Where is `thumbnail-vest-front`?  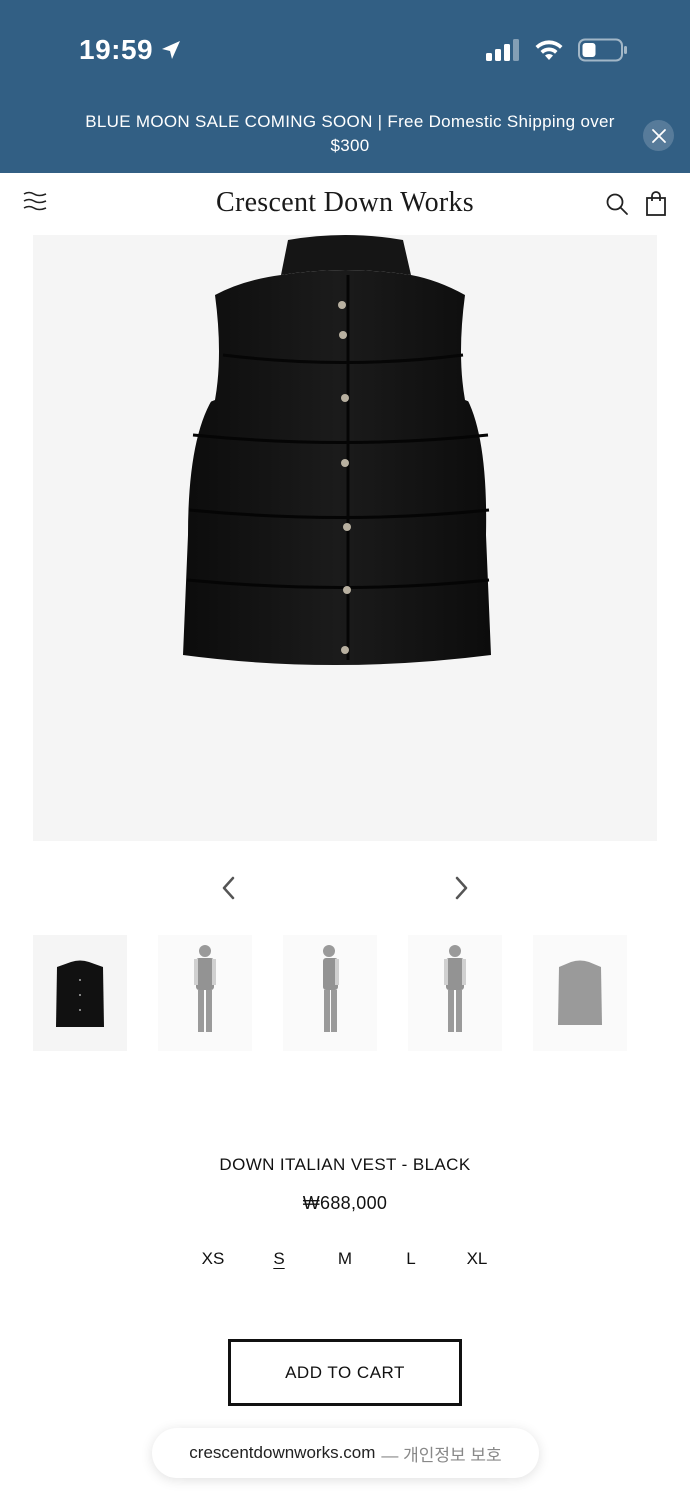 thumbnail-vest-front is located at coordinates (80, 993).